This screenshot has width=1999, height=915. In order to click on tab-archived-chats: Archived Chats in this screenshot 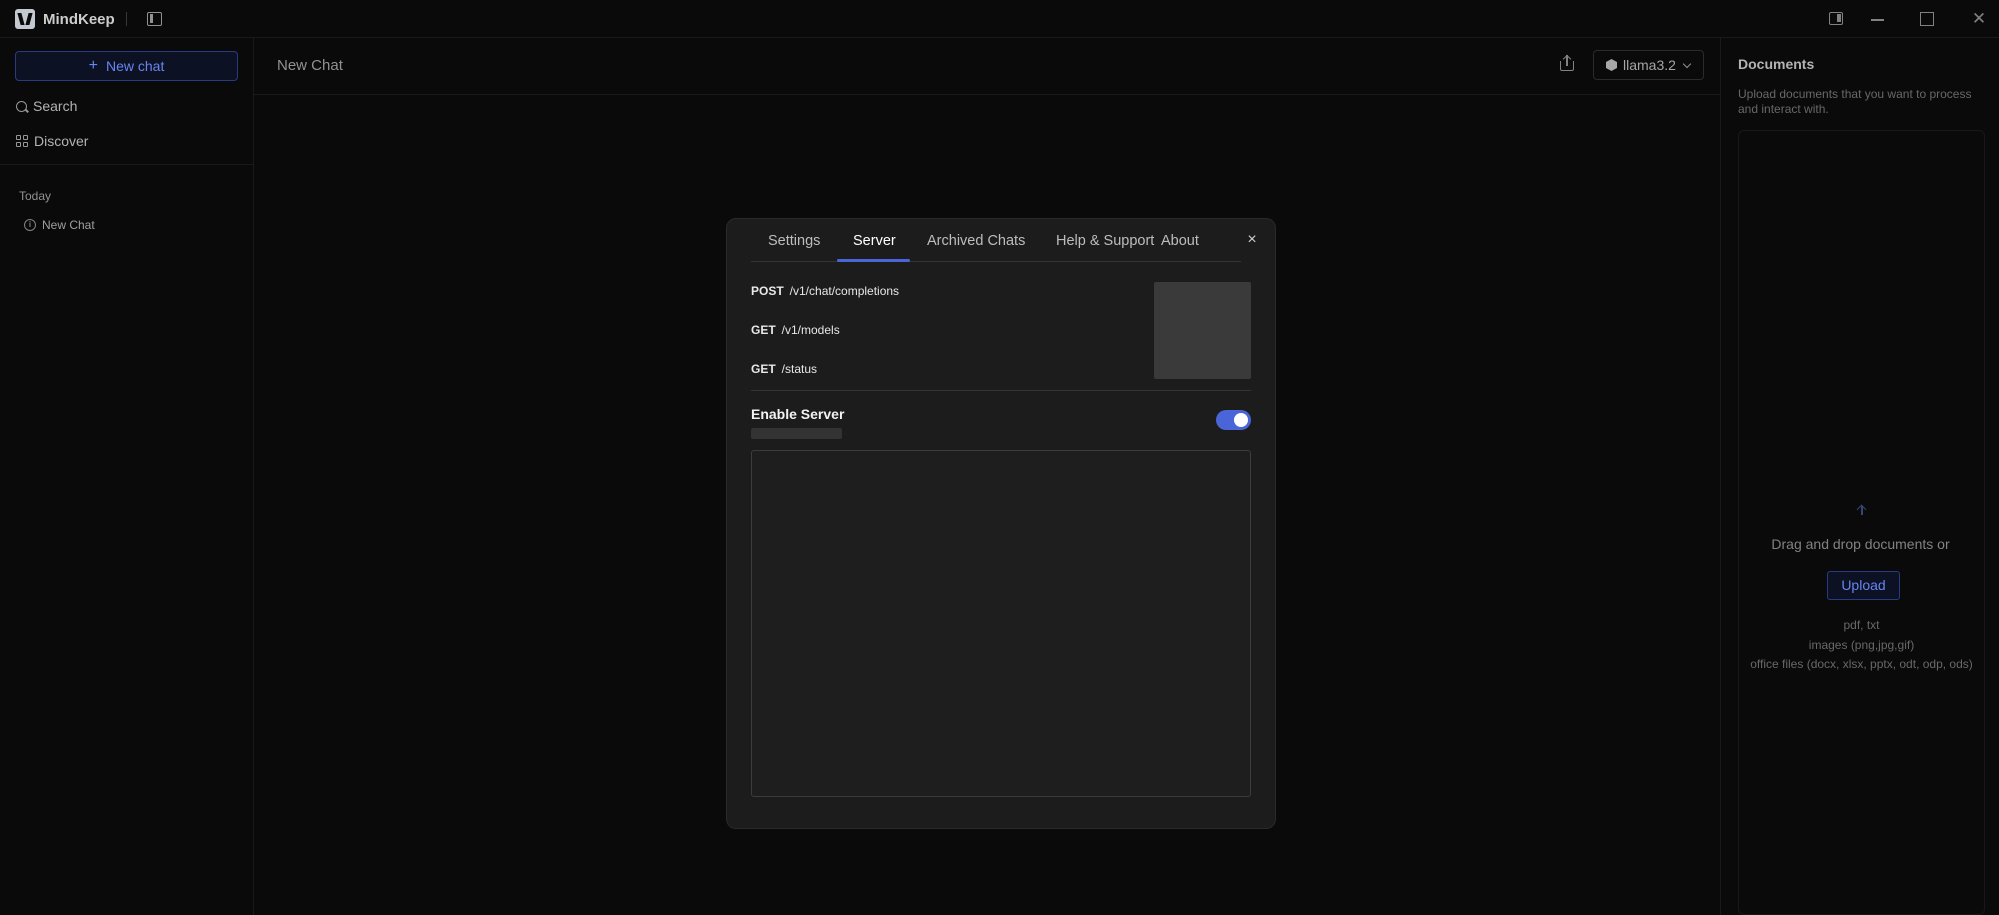, I will do `click(976, 241)`.